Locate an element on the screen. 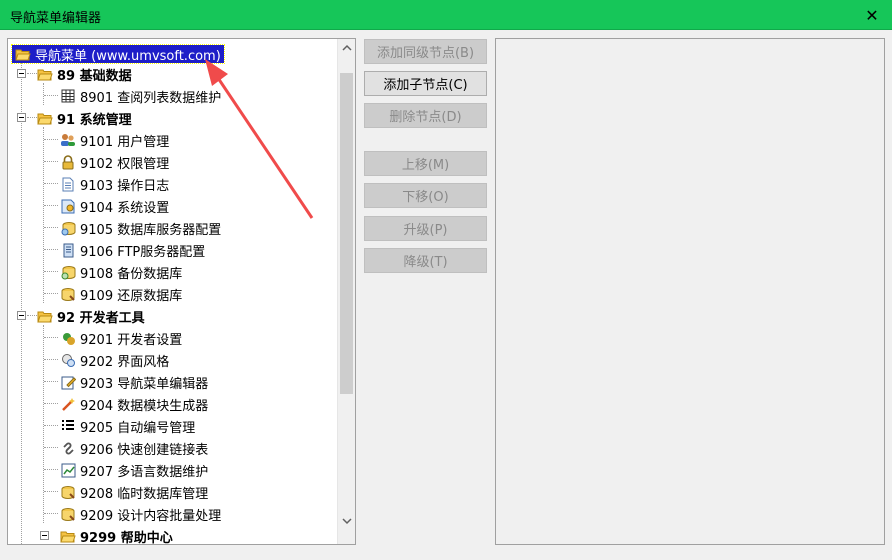 This screenshot has width=892, height=560. scroll-thumb is located at coordinates (346, 233).